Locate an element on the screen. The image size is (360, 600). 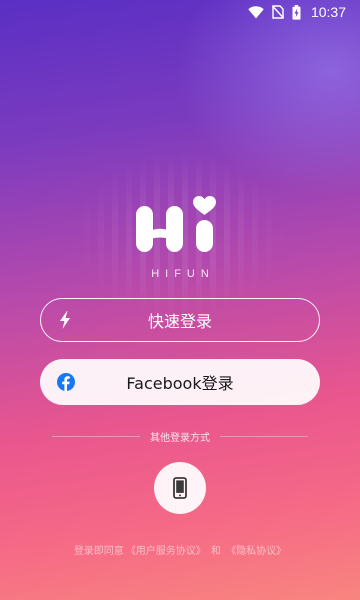
facebook-login-button: Facebook登录 is located at coordinates (180, 382).